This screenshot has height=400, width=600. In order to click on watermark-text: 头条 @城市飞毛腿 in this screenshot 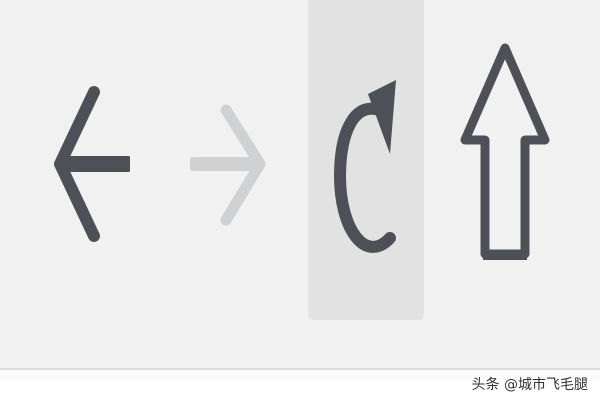, I will do `click(529, 385)`.